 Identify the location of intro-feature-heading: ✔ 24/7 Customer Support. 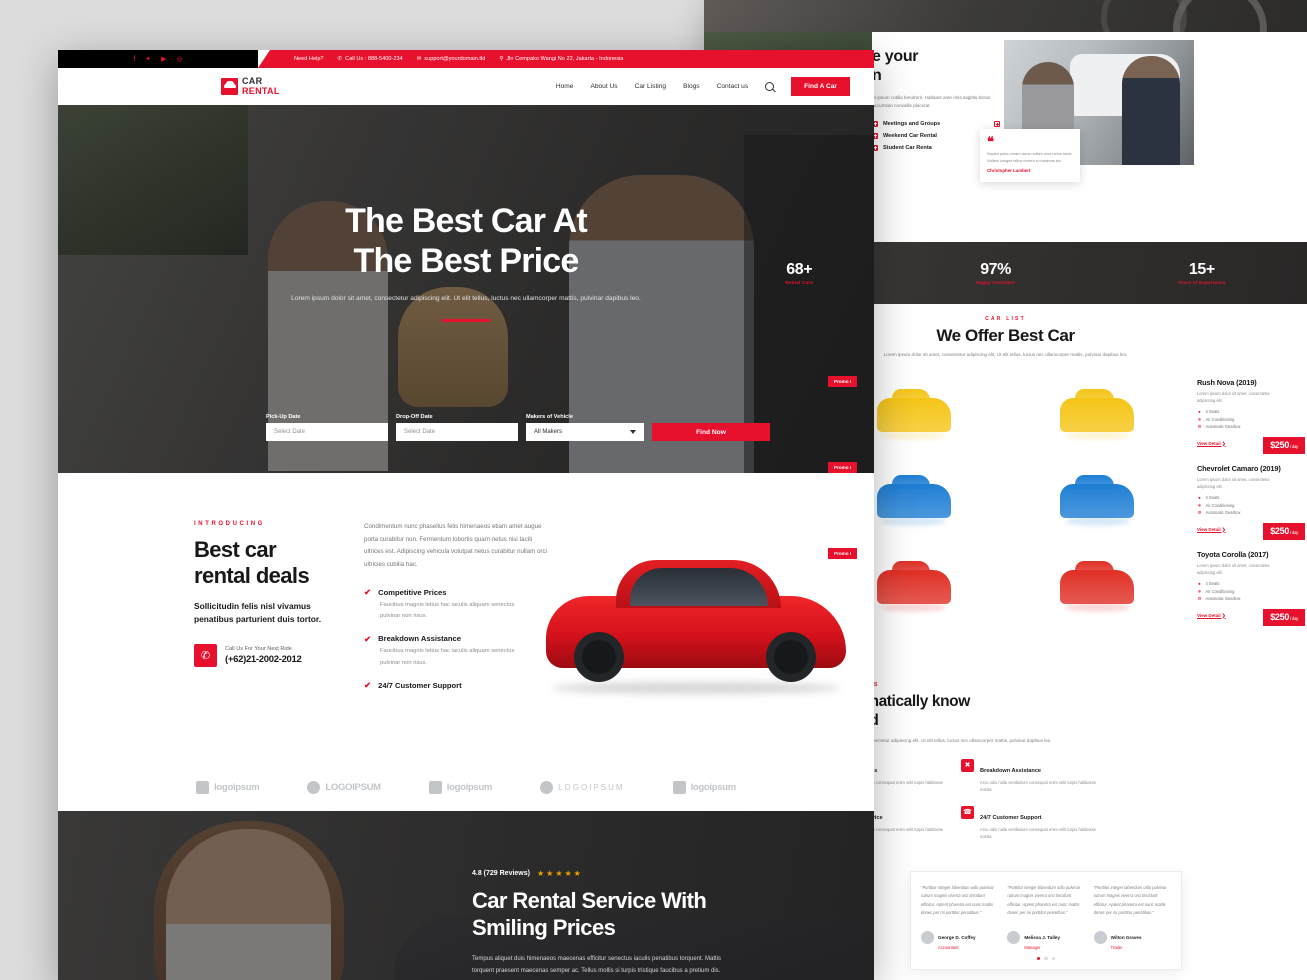
(457, 685).